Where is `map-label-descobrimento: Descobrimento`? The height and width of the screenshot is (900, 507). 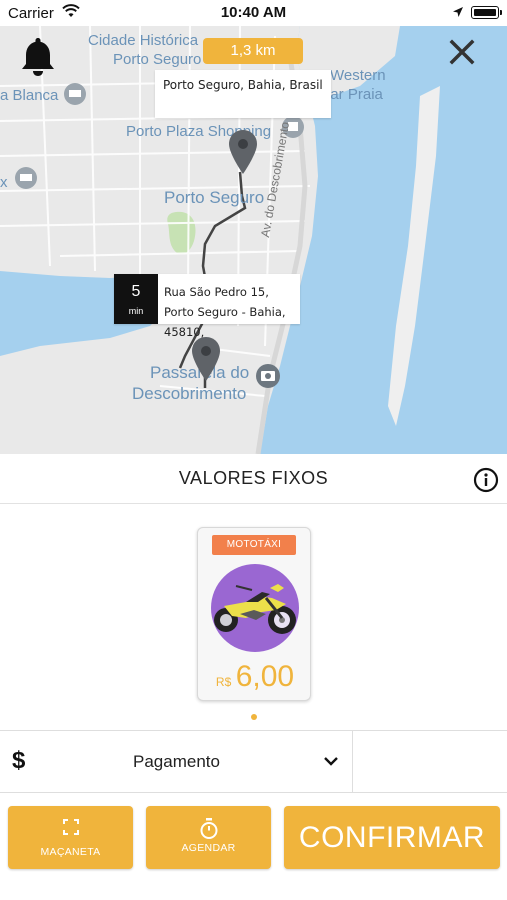
map-label-descobrimento: Descobrimento is located at coordinates (189, 393).